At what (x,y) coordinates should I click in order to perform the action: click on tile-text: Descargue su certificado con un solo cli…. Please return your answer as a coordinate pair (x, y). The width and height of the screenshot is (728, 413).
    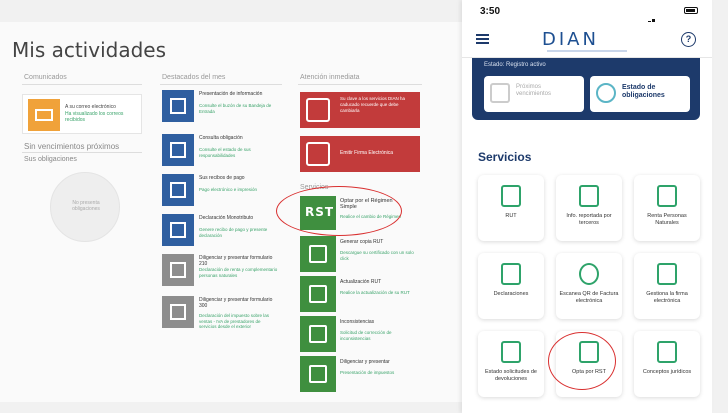
    Looking at the image, I should click on (377, 255).